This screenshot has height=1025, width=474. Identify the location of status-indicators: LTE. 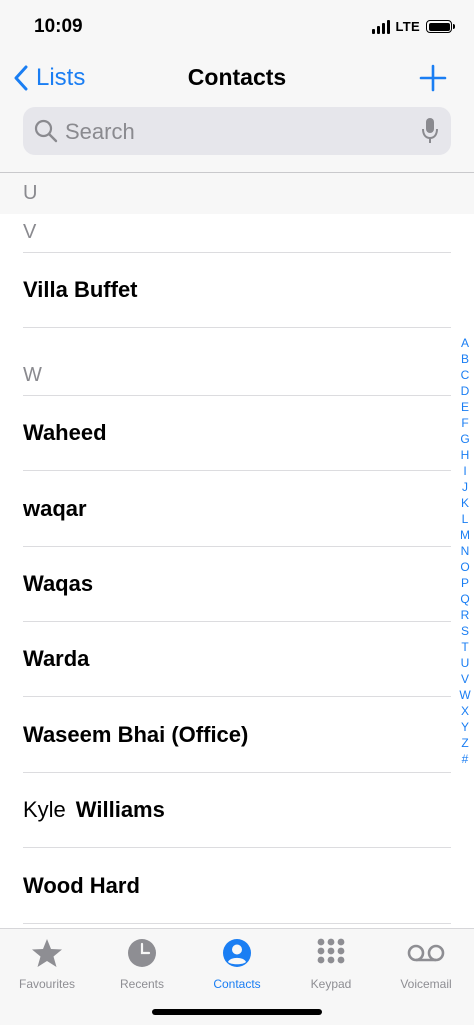
(413, 26).